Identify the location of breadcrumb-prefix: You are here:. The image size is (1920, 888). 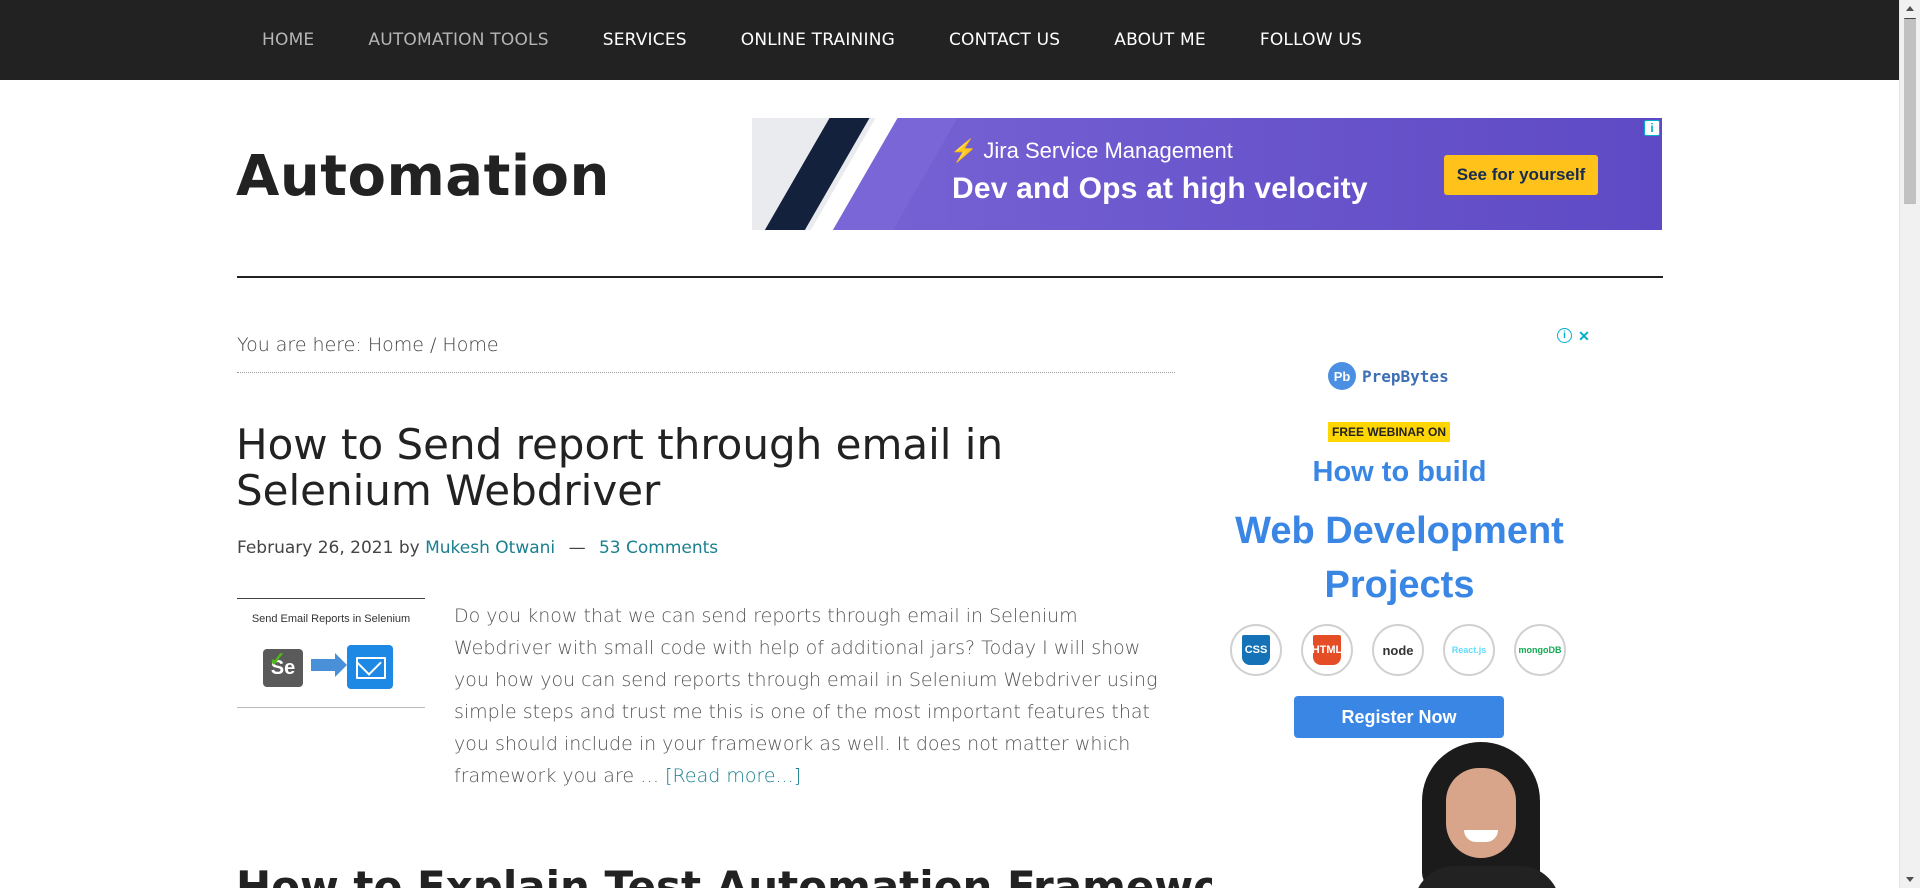
(302, 345).